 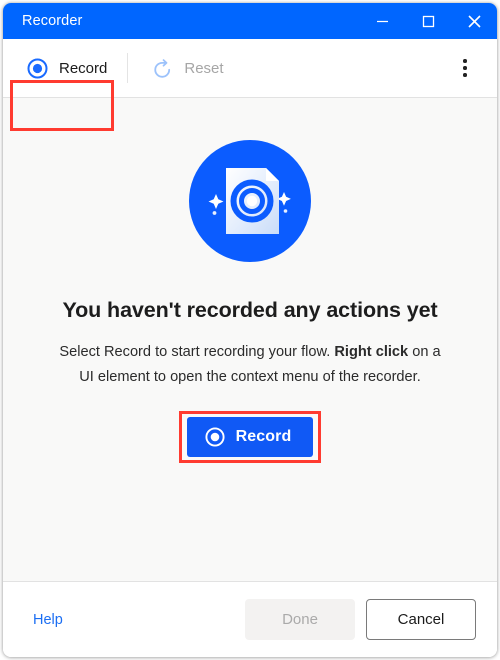 I want to click on document-record-icon, so click(x=250, y=201).